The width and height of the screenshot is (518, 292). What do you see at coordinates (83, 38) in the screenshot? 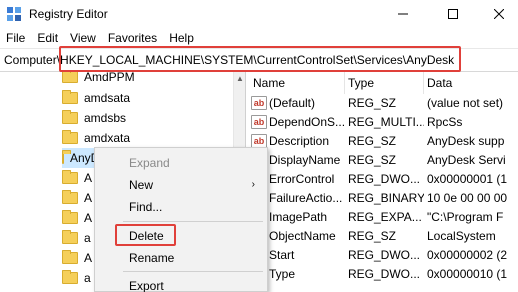
I see `menu-view: View` at bounding box center [83, 38].